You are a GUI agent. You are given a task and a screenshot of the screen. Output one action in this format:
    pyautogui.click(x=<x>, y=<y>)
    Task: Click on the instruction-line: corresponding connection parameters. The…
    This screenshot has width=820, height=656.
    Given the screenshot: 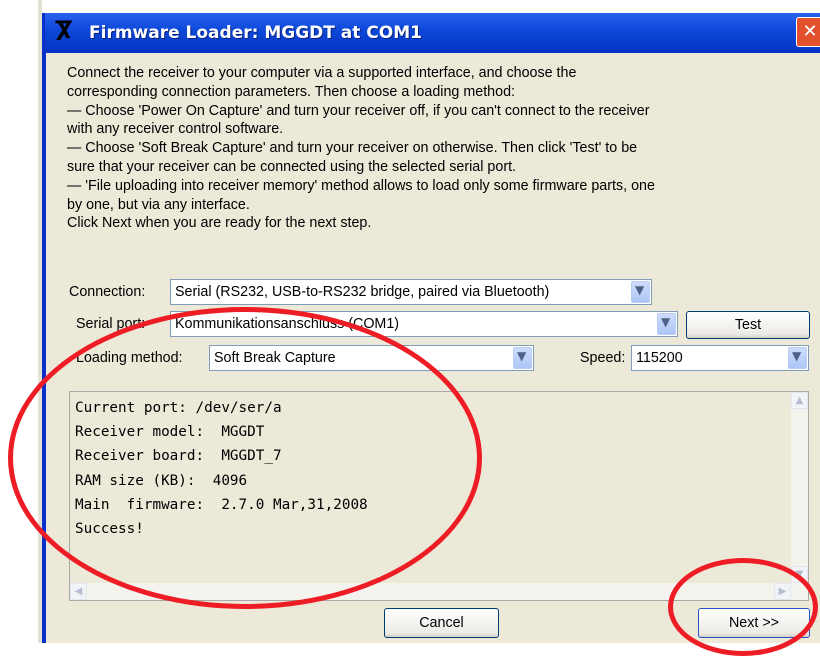 What is the action you would take?
    pyautogui.click(x=291, y=91)
    